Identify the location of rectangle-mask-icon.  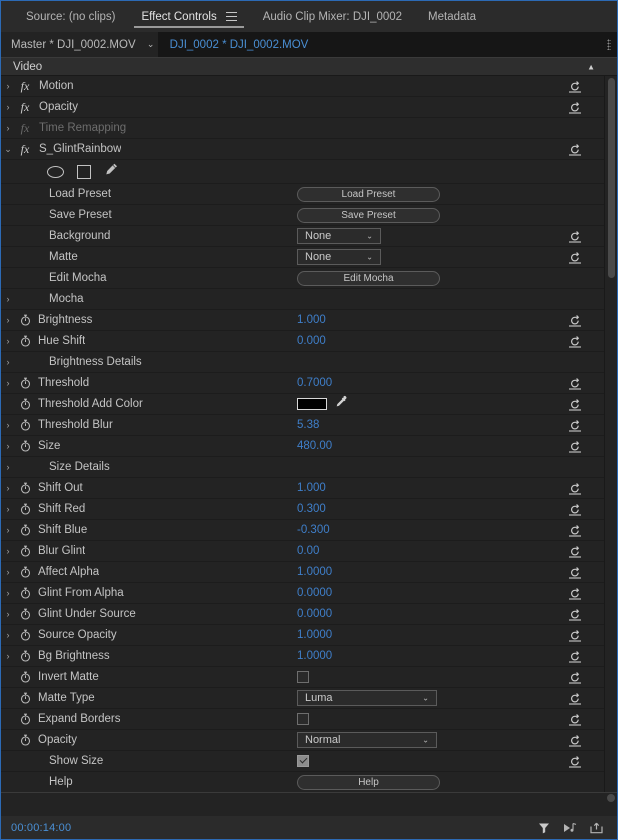
(84, 171).